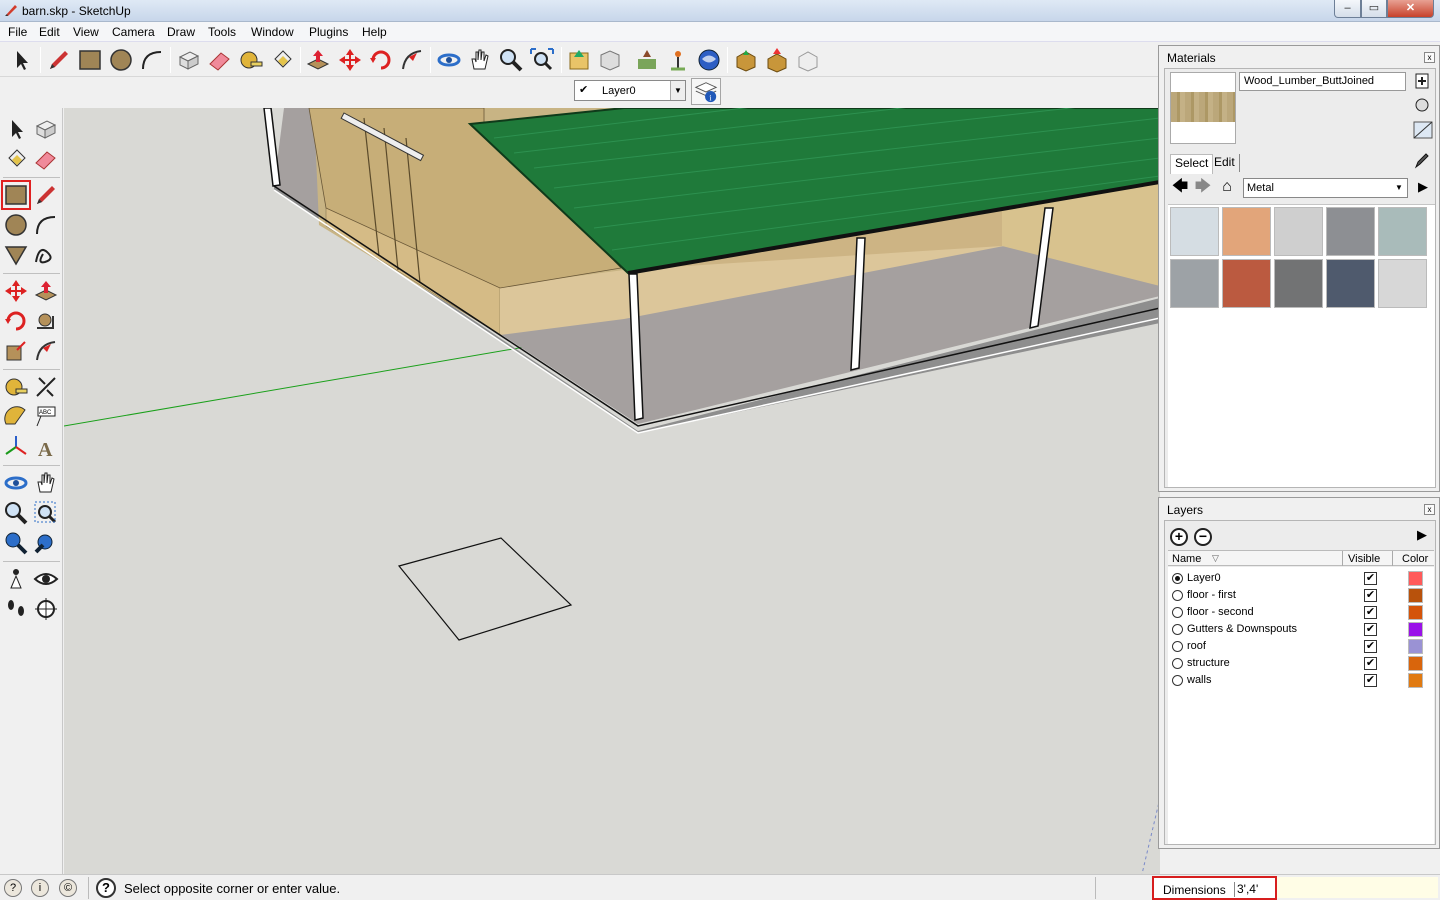 This screenshot has width=1440, height=900. I want to click on dimension-tool-icon, so click(46, 387).